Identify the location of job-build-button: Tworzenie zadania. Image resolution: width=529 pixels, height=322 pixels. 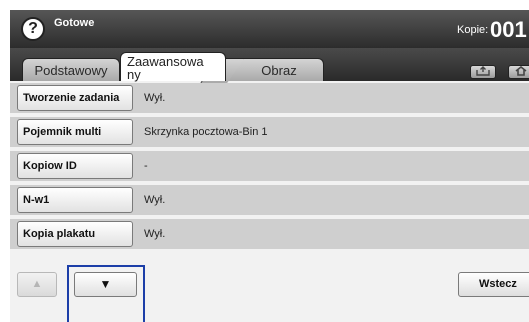
(75, 98).